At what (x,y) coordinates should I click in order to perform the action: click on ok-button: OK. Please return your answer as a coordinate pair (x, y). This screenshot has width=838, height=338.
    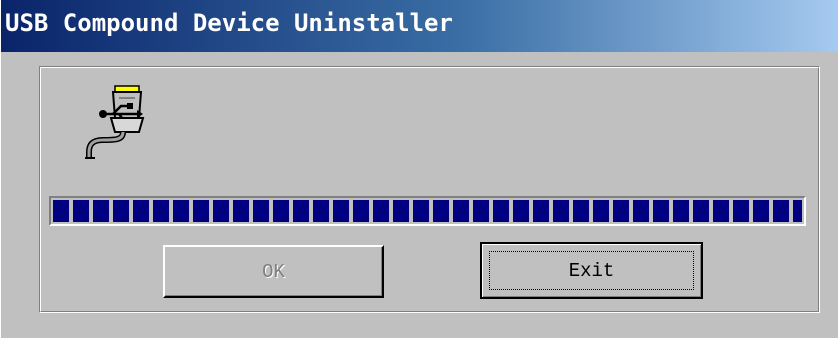
    Looking at the image, I should click on (273, 271).